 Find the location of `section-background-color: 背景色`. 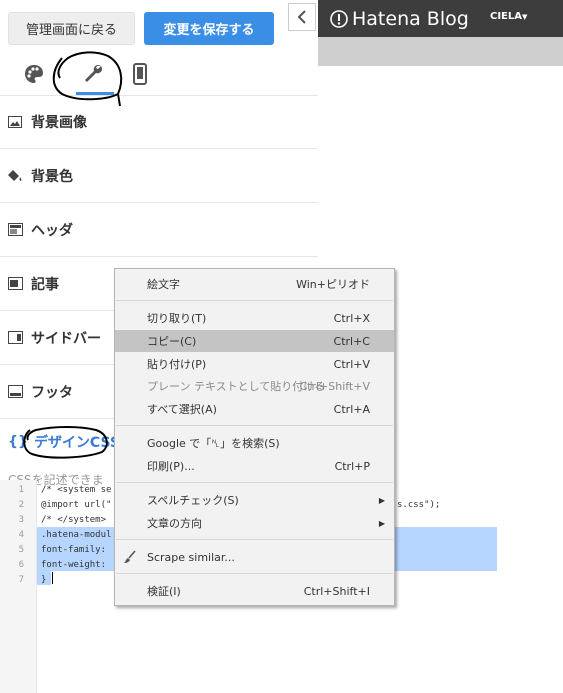

section-background-color: 背景色 is located at coordinates (159, 176).